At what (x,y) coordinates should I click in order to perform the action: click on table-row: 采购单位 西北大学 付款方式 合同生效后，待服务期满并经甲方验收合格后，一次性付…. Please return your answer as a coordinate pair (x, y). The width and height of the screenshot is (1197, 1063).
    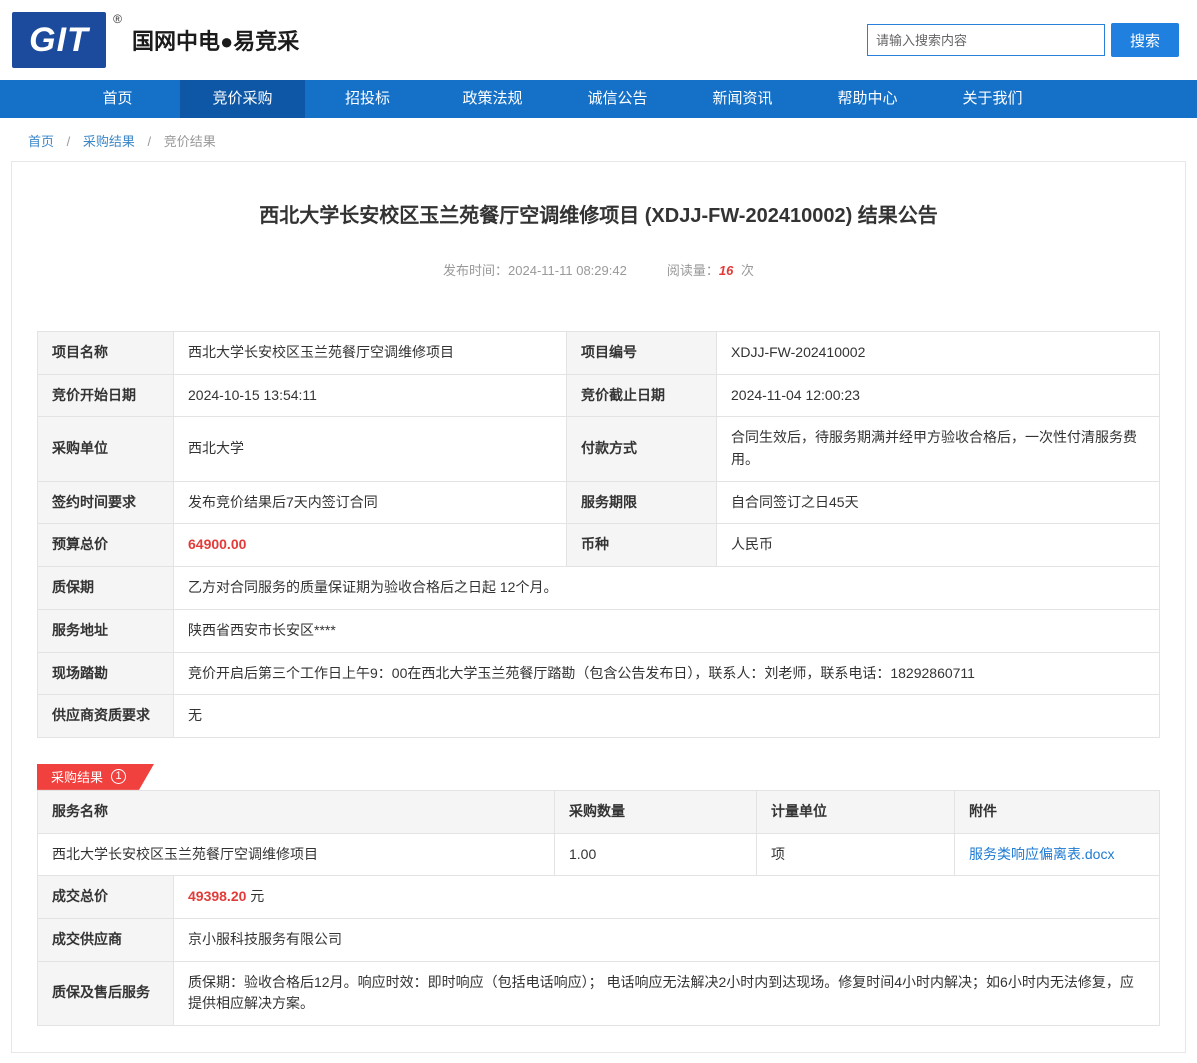
    Looking at the image, I should click on (598, 449).